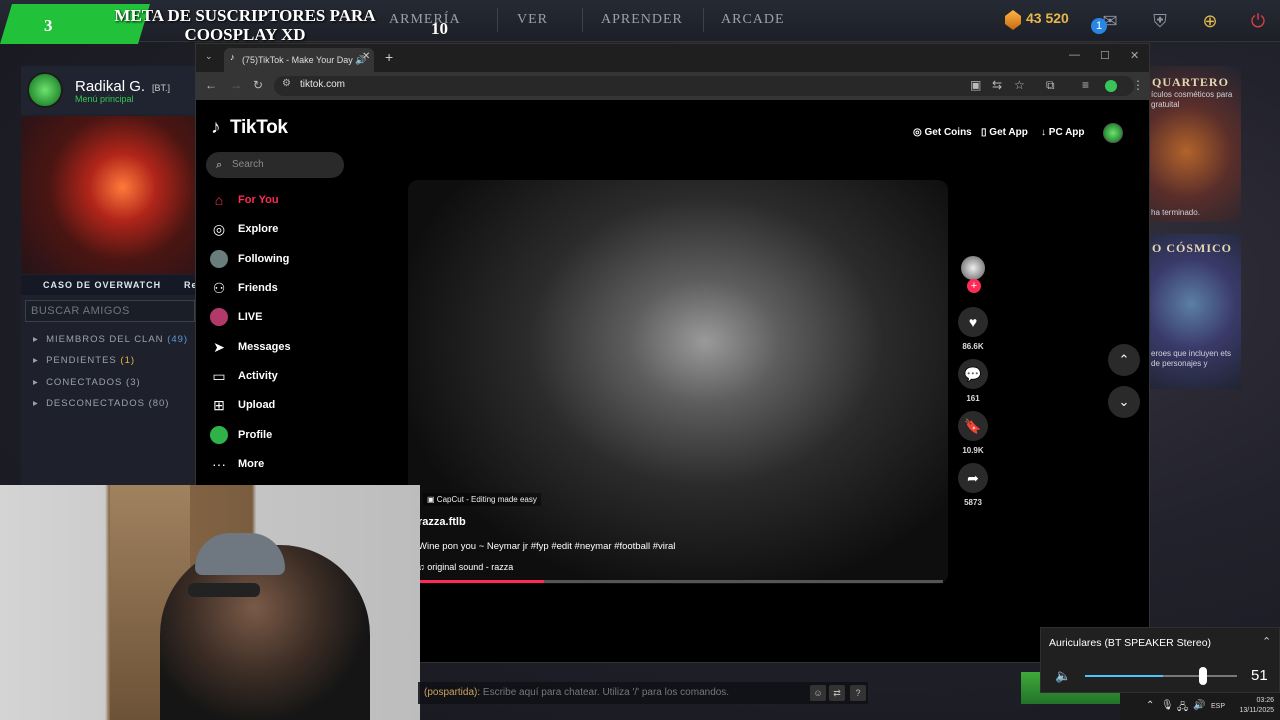 This screenshot has width=1280, height=720. Describe the element at coordinates (101, 403) in the screenshot. I see `group-offline: ▸ DESCONECTADOS (80)` at that location.